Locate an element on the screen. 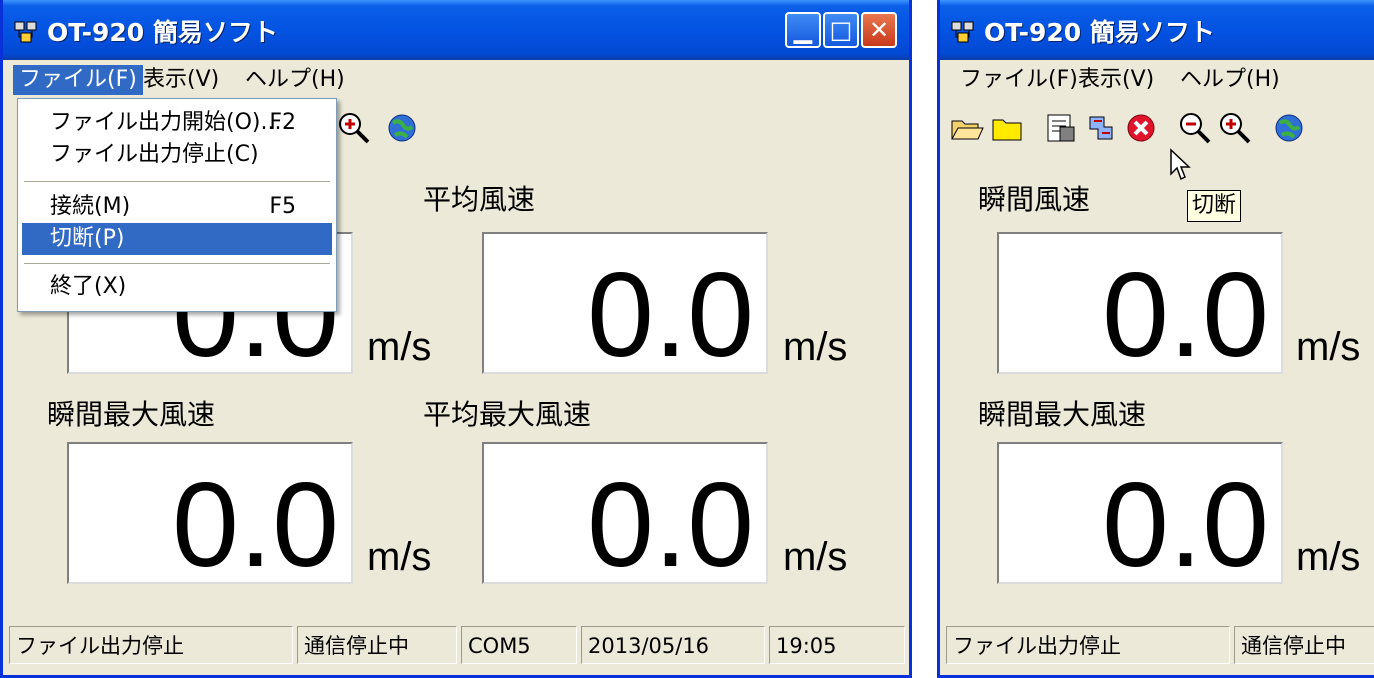 Image resolution: width=1374 pixels, height=678 pixels. open-folder-icon is located at coordinates (967, 128).